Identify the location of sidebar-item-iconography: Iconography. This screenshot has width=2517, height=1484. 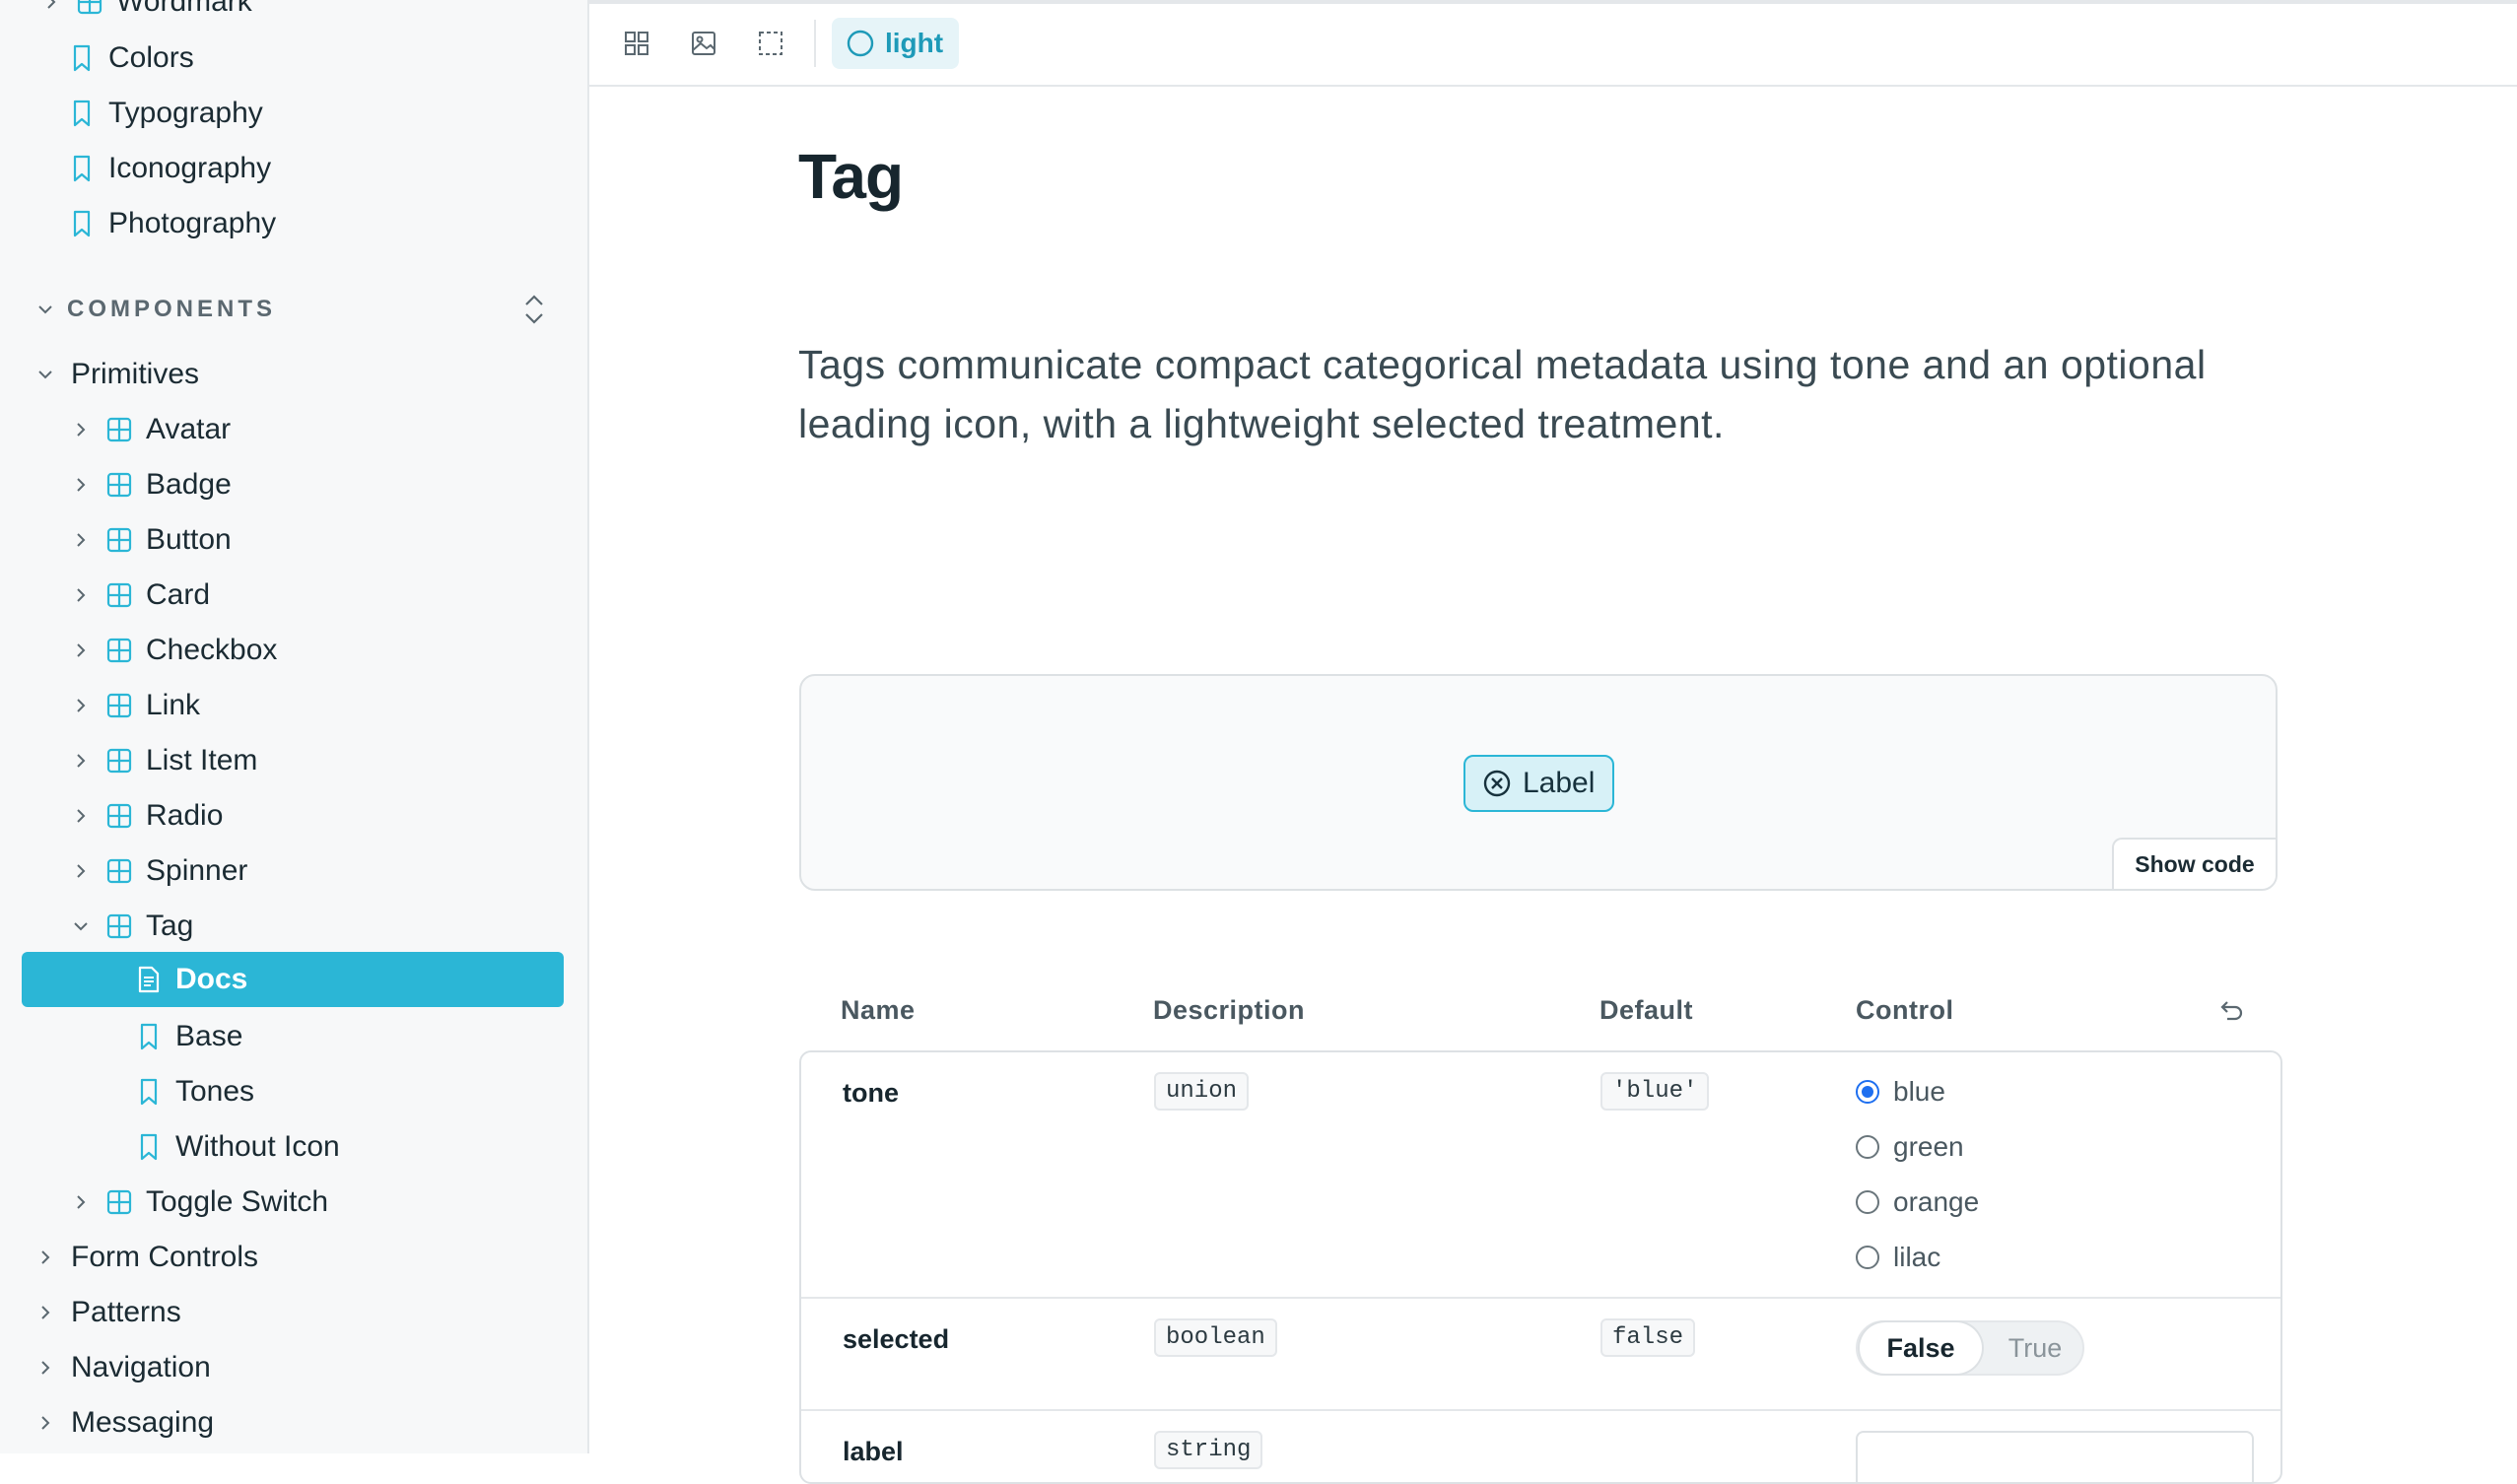
(170, 168).